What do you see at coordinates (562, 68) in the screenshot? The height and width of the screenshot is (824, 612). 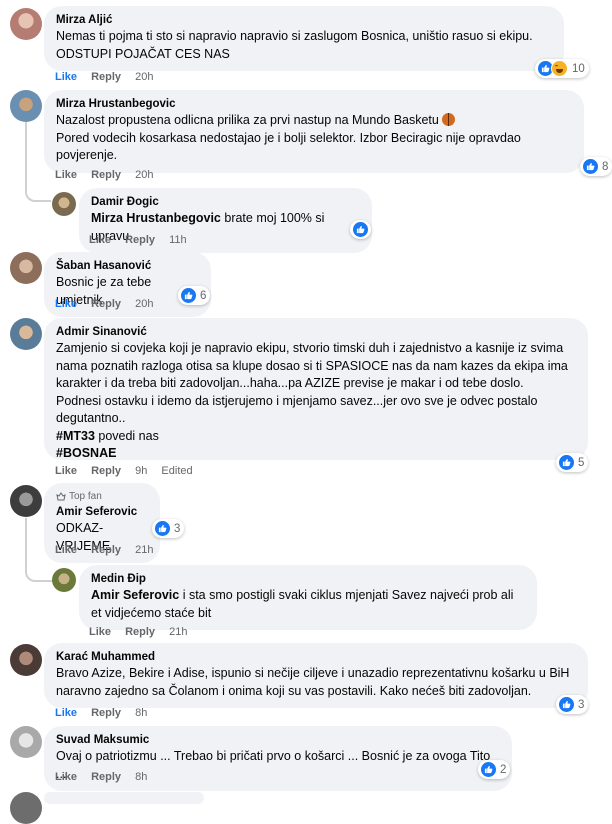 I see `reaction-count: 10` at bounding box center [562, 68].